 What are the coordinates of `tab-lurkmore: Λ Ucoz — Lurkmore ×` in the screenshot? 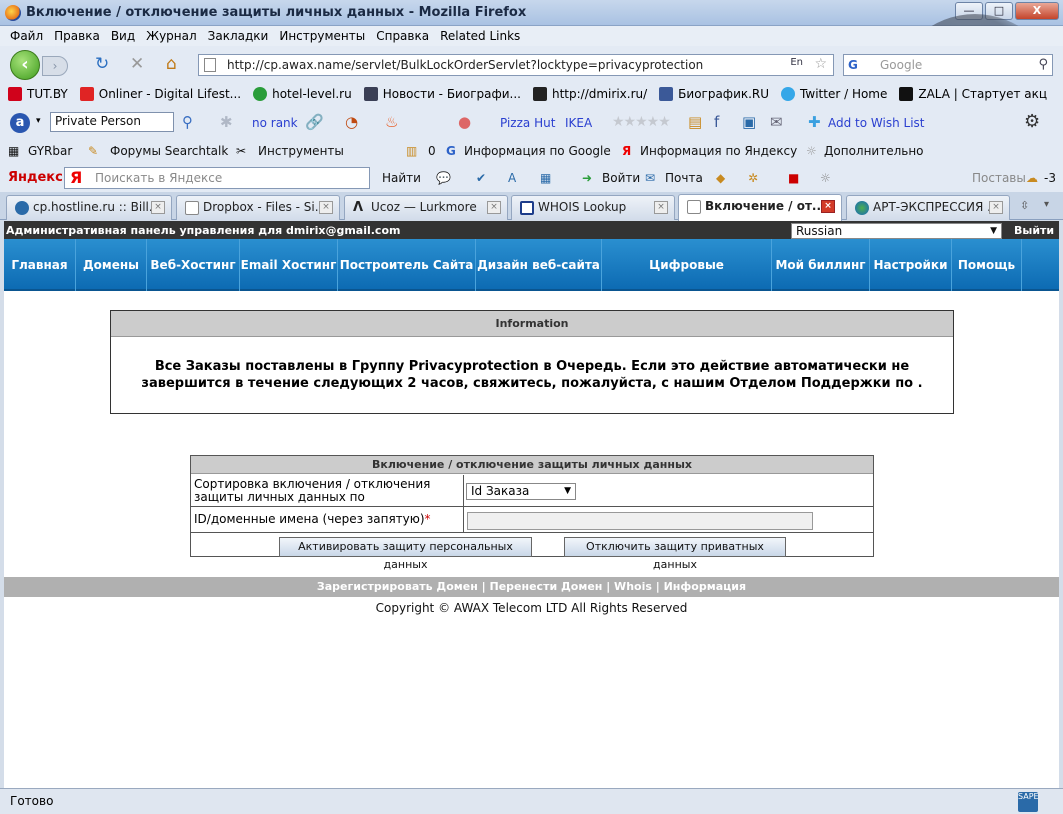 It's located at (426, 207).